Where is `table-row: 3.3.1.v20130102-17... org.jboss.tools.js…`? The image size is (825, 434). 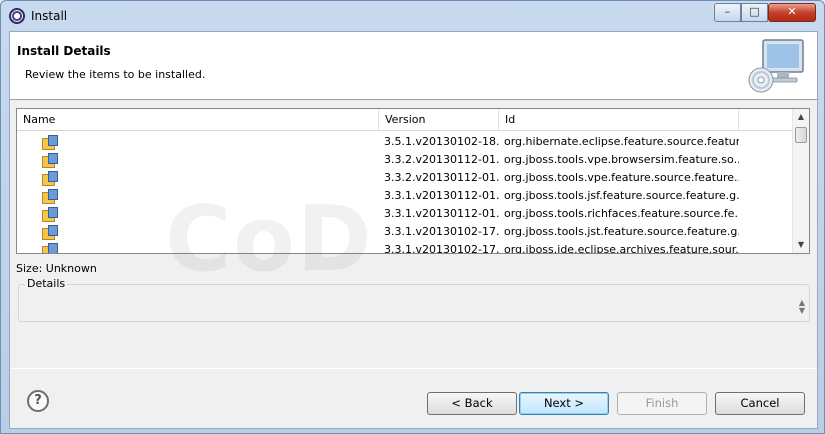
table-row: 3.3.1.v20130102-17... org.jboss.tools.js… is located at coordinates (405, 232).